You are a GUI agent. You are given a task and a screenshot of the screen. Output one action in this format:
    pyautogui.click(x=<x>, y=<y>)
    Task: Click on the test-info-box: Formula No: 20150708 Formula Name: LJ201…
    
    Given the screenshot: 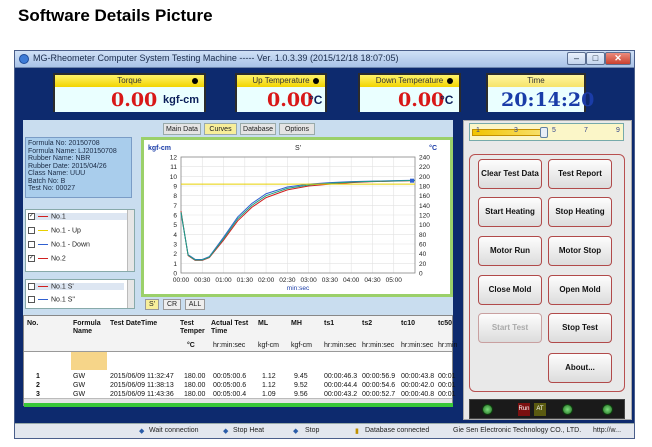 What is the action you would take?
    pyautogui.click(x=78, y=167)
    